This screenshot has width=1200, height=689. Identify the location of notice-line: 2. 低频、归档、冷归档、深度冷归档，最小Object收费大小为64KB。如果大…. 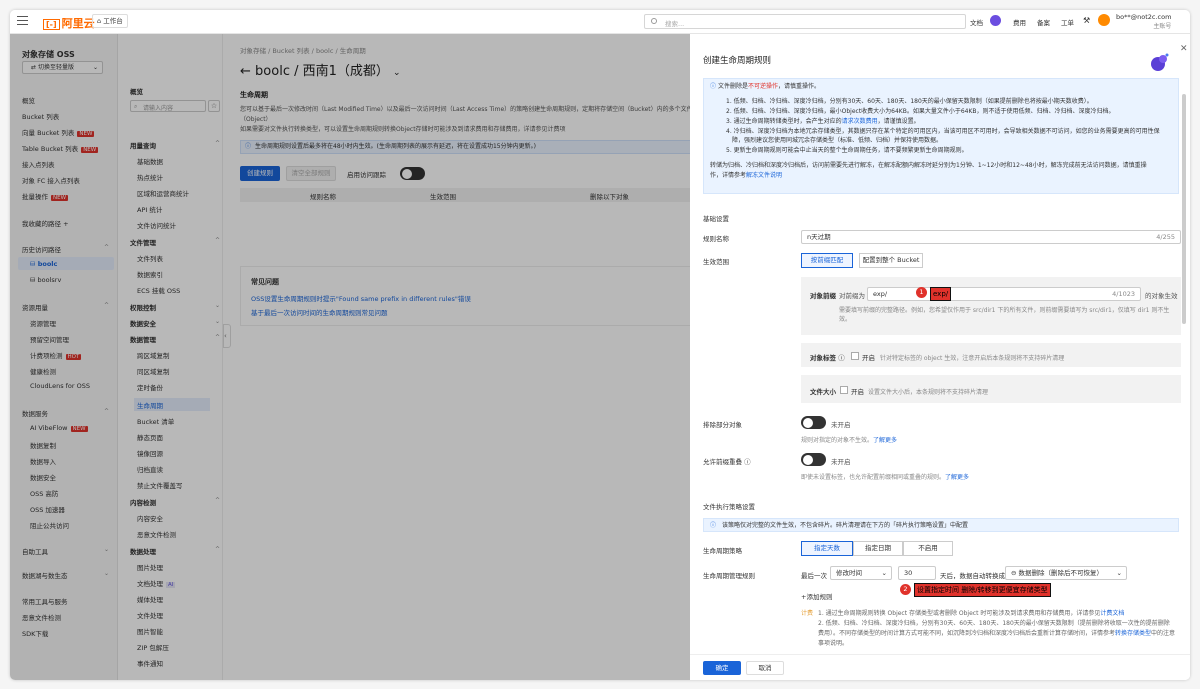
(920, 111).